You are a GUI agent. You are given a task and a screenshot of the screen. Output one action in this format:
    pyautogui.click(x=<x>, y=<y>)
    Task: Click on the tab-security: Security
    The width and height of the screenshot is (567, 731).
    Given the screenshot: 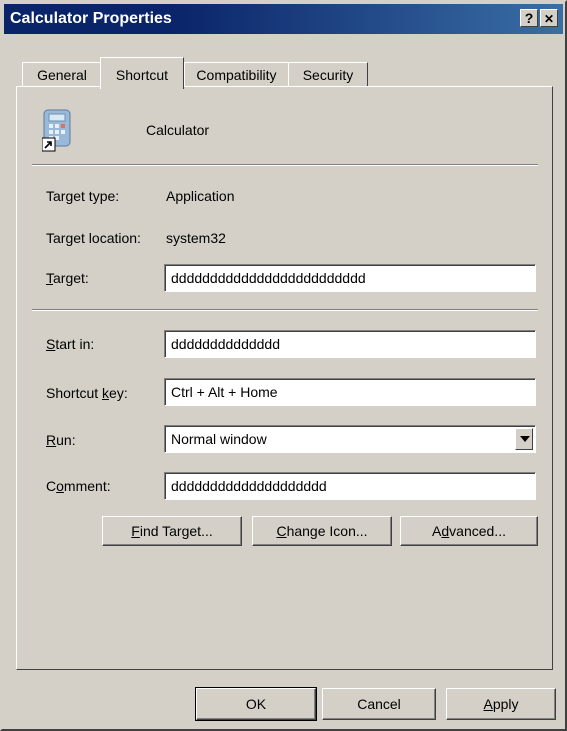 What is the action you would take?
    pyautogui.click(x=328, y=74)
    